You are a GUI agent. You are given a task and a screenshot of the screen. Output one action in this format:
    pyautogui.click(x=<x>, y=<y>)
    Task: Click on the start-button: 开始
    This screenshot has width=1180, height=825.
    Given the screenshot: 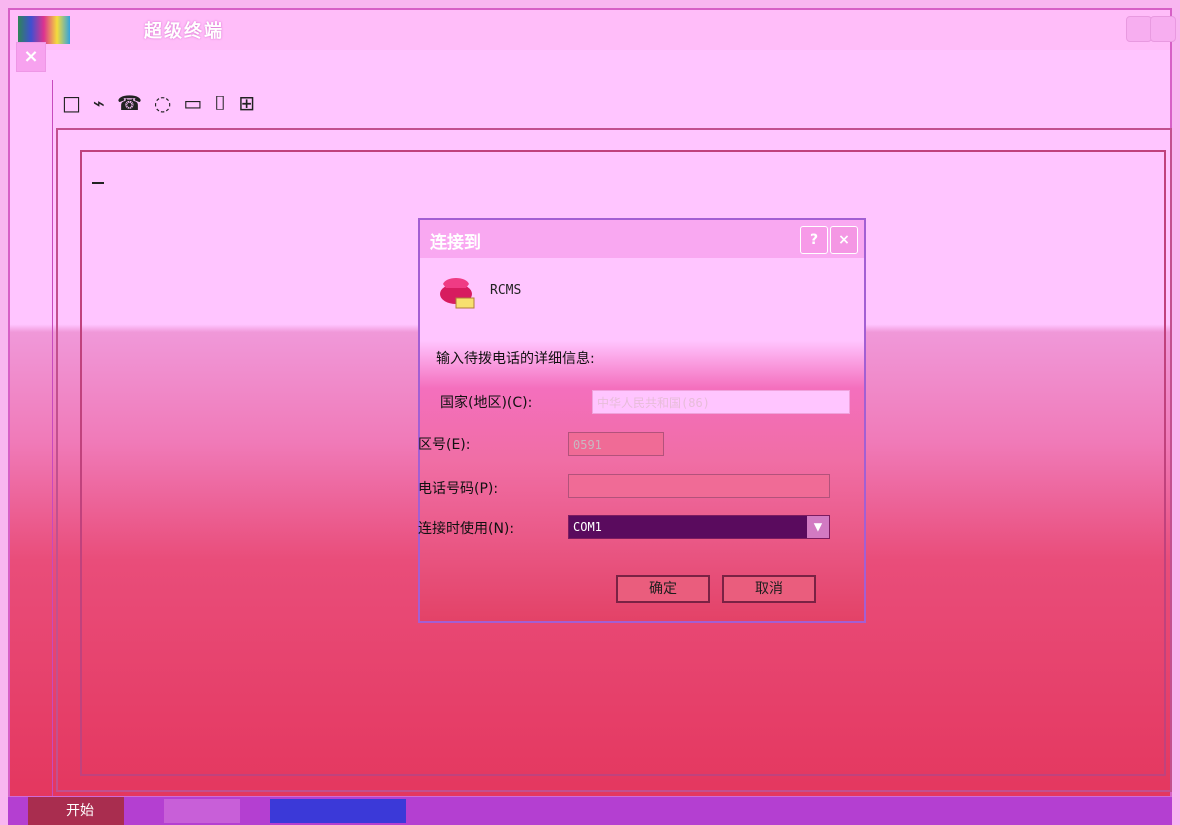 What is the action you would take?
    pyautogui.click(x=76, y=811)
    